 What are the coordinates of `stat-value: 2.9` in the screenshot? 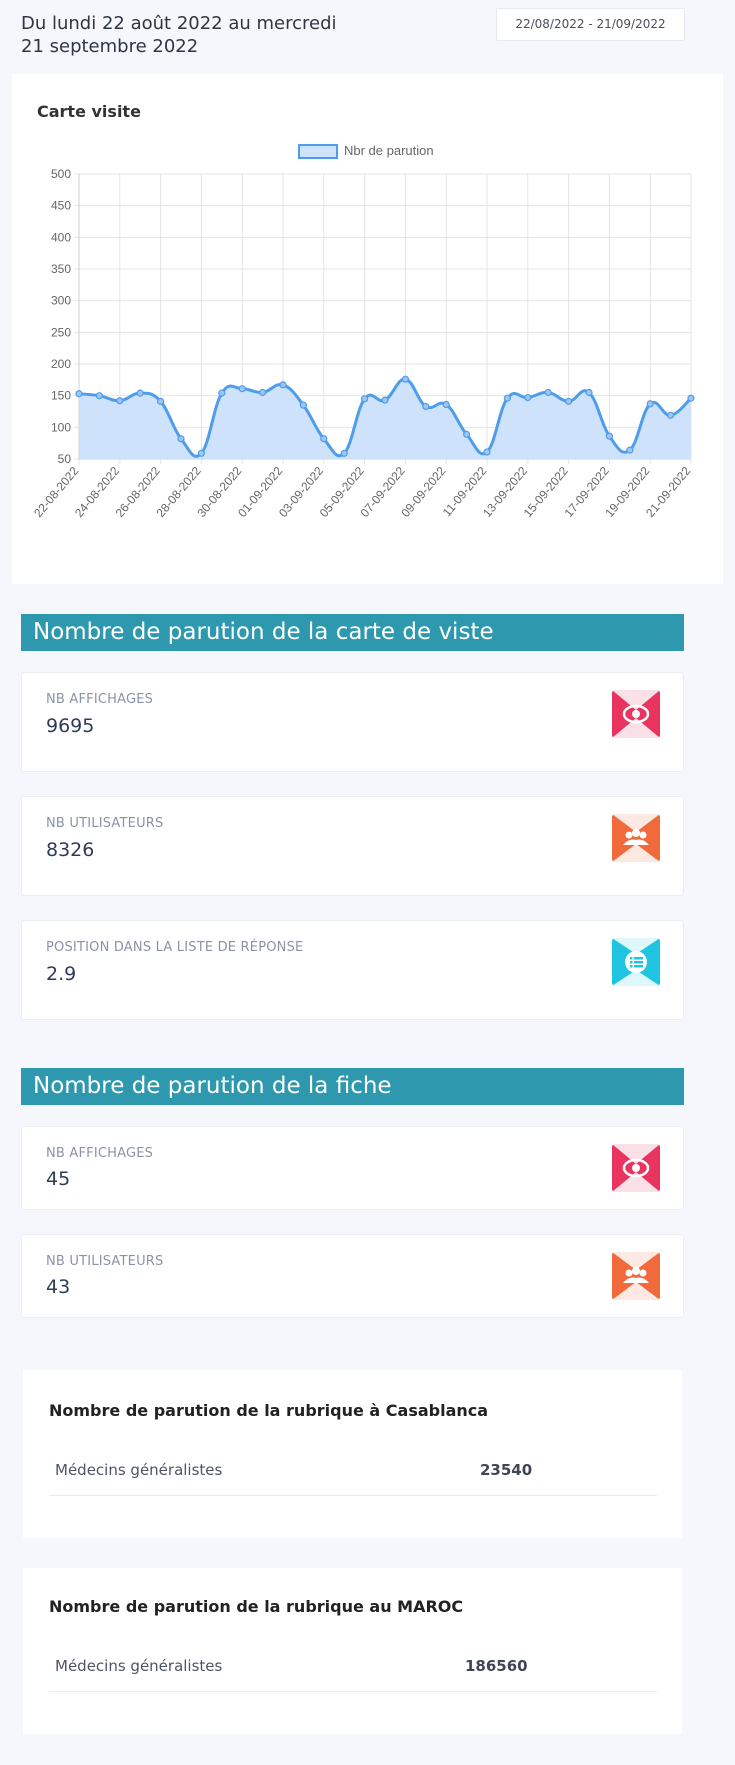 It's located at (61, 974).